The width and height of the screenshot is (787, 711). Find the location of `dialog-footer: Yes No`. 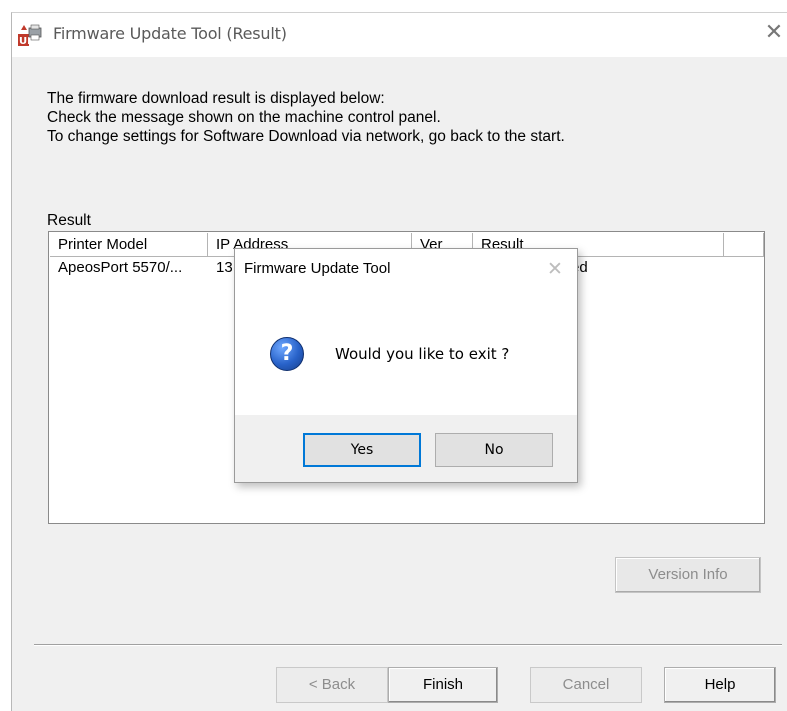

dialog-footer: Yes No is located at coordinates (406, 448).